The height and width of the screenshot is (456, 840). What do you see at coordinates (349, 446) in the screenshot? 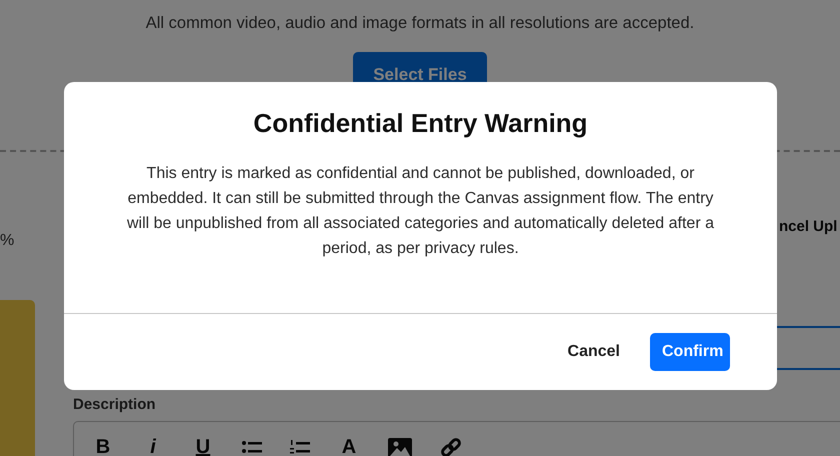
I see `format-button: A` at bounding box center [349, 446].